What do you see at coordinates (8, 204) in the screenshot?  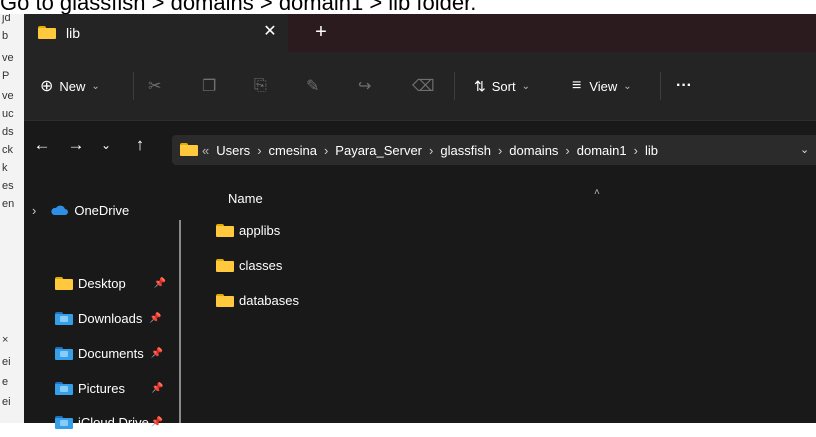 I see `background-text: en` at bounding box center [8, 204].